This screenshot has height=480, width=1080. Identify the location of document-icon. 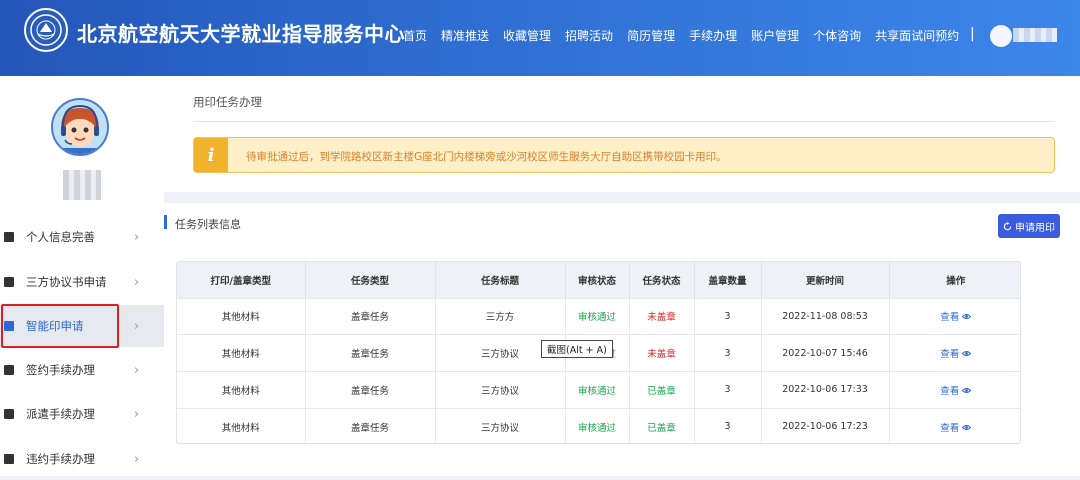
(9, 282).